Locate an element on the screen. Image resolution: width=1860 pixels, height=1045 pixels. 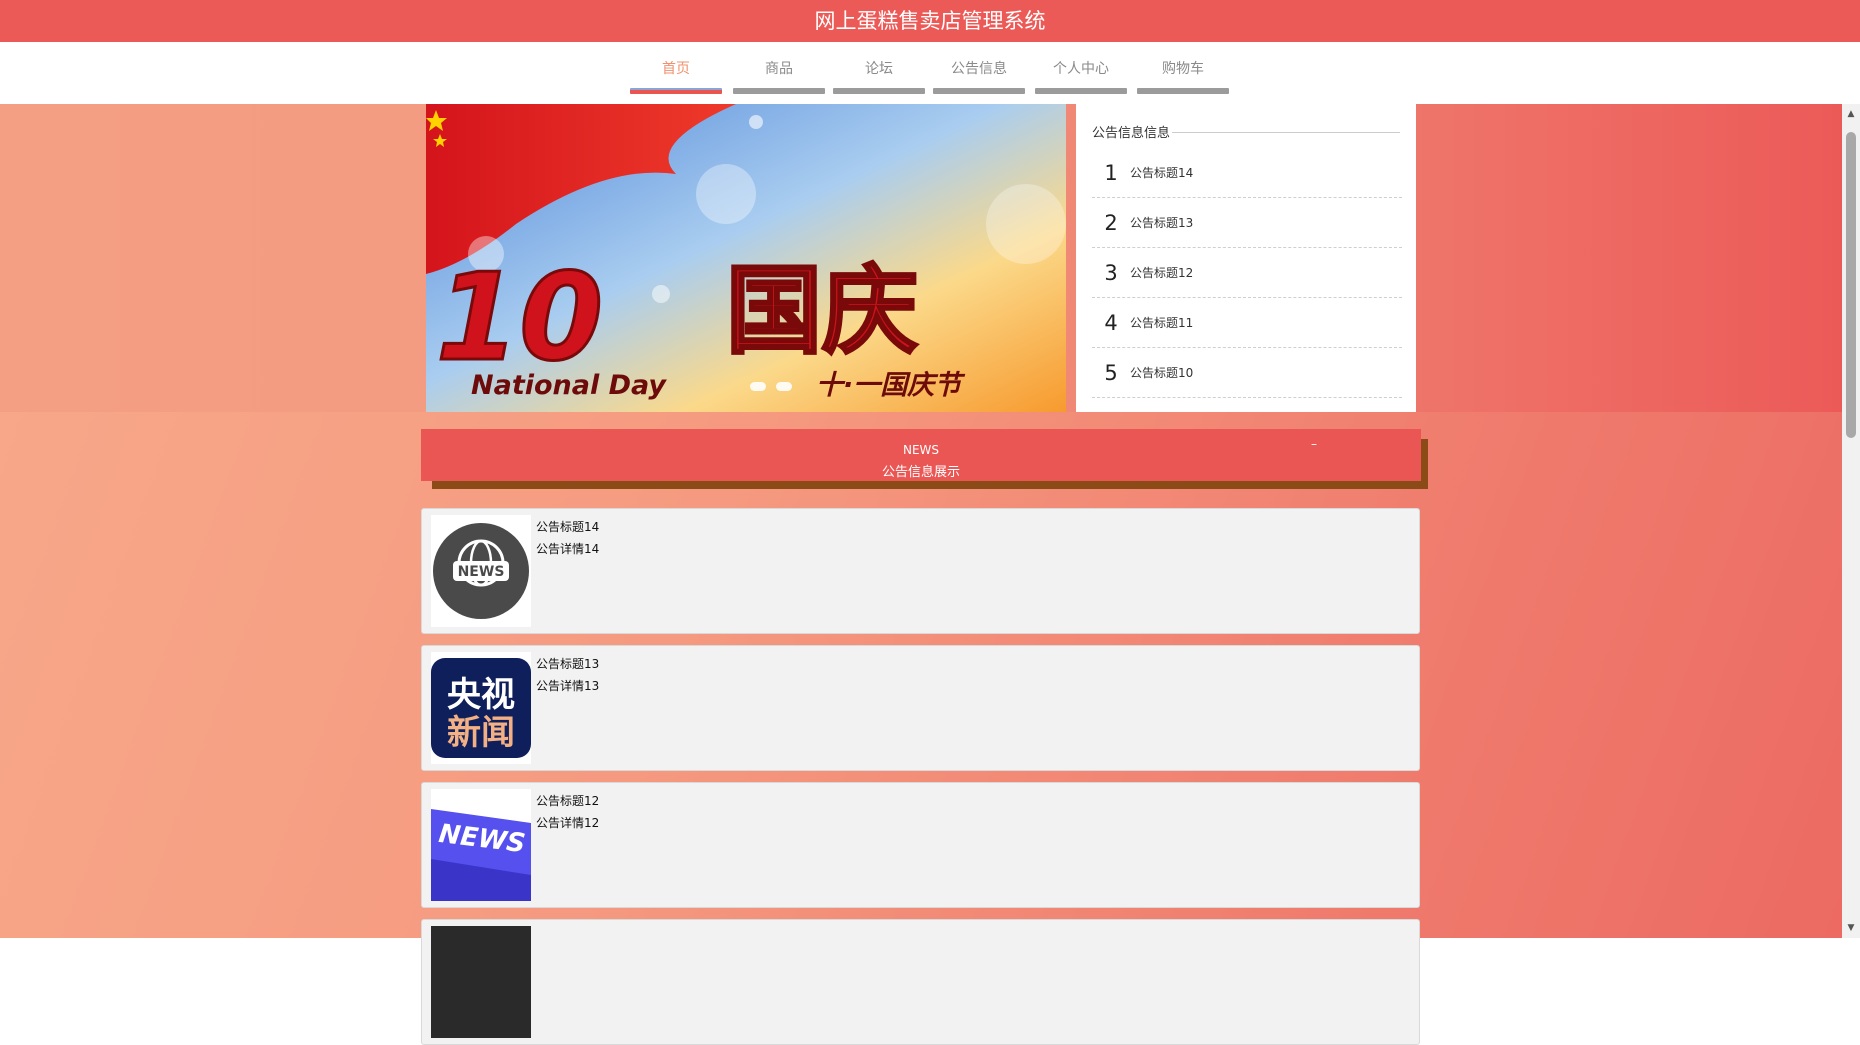
notice-panel-title: 公告信息信息 is located at coordinates (1131, 133).